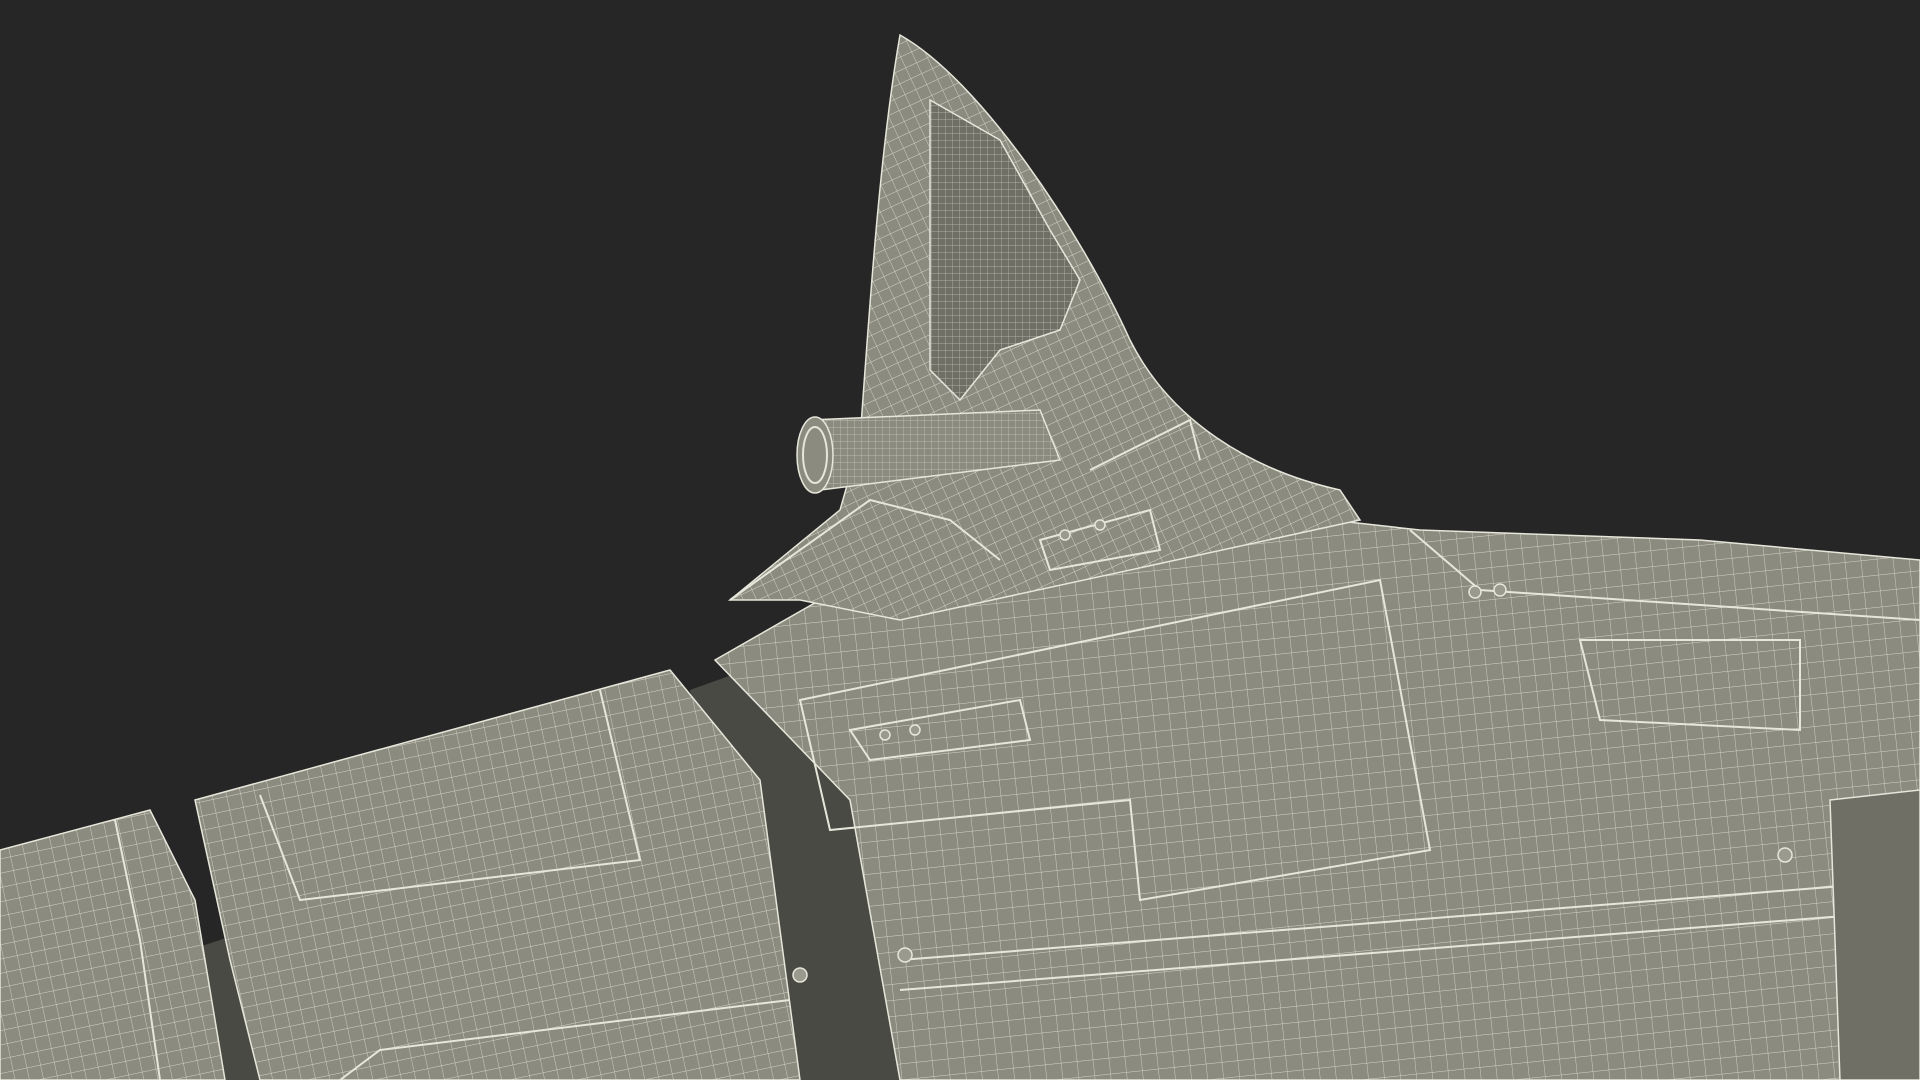  What do you see at coordinates (113, 944) in the screenshot?
I see `left-armor-plate` at bounding box center [113, 944].